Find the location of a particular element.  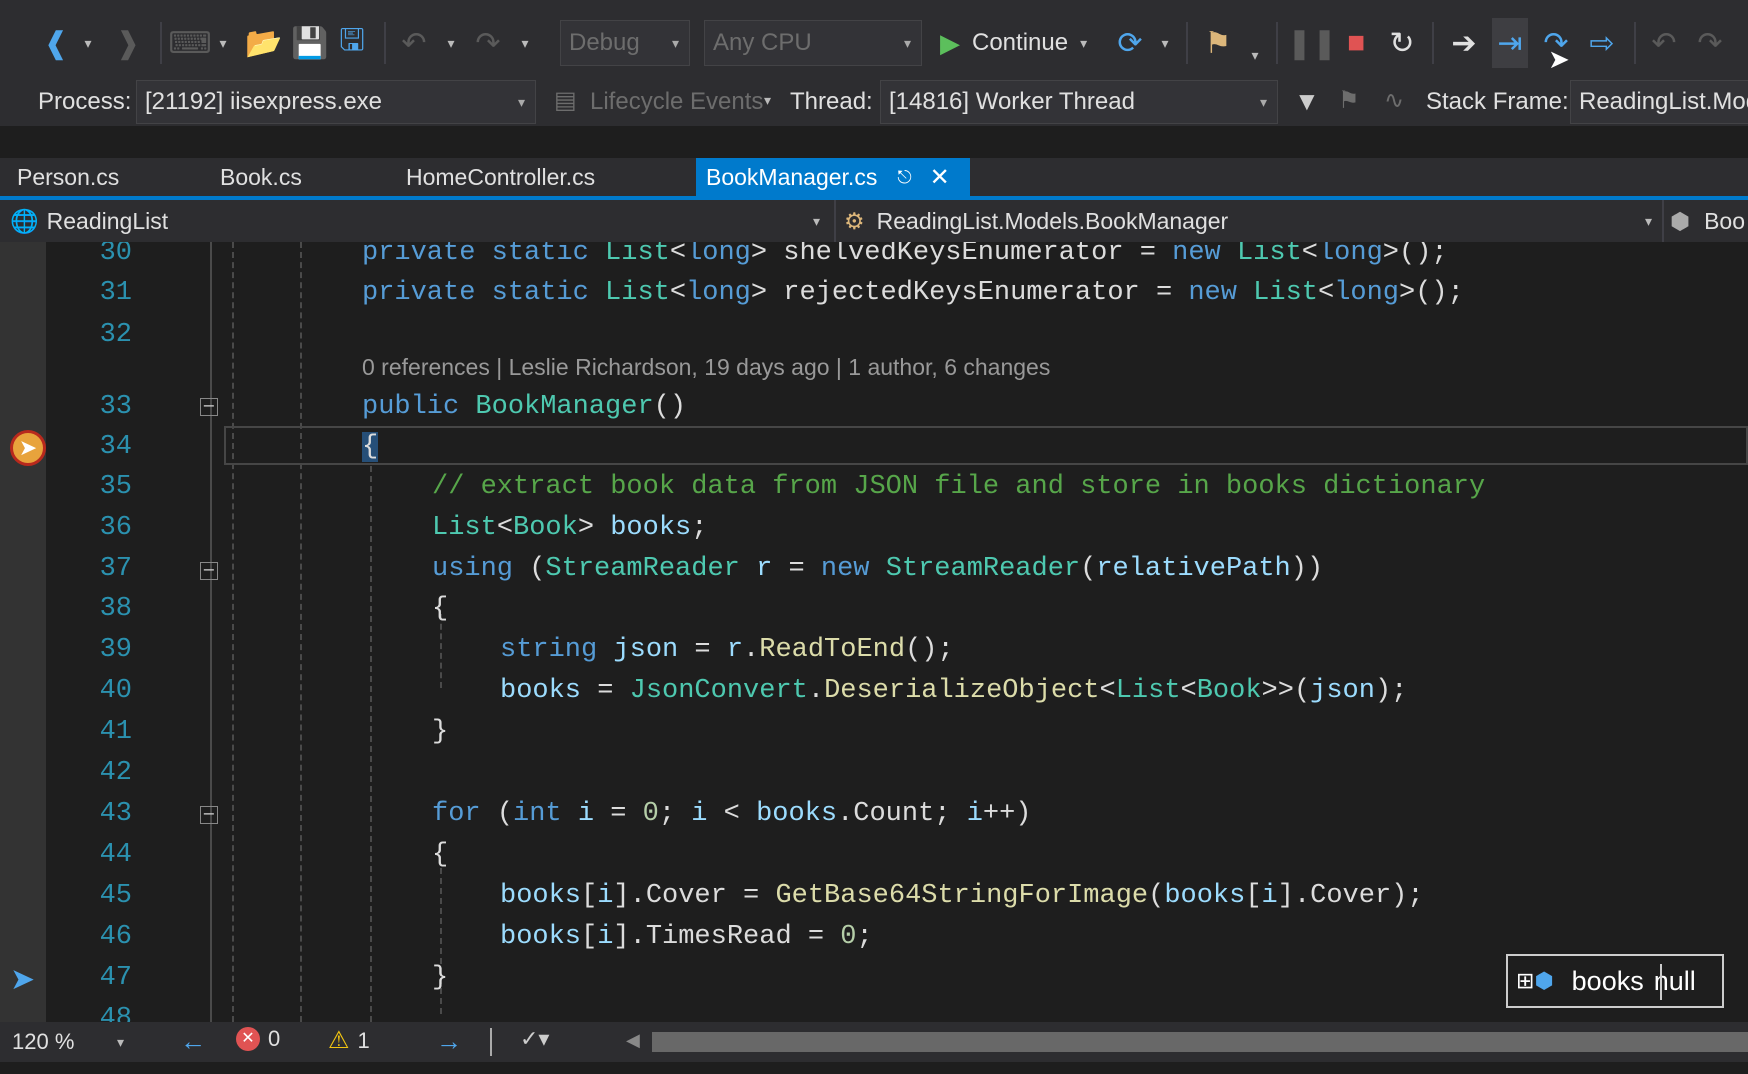

open-folder-icon: 📂 is located at coordinates (263, 43).